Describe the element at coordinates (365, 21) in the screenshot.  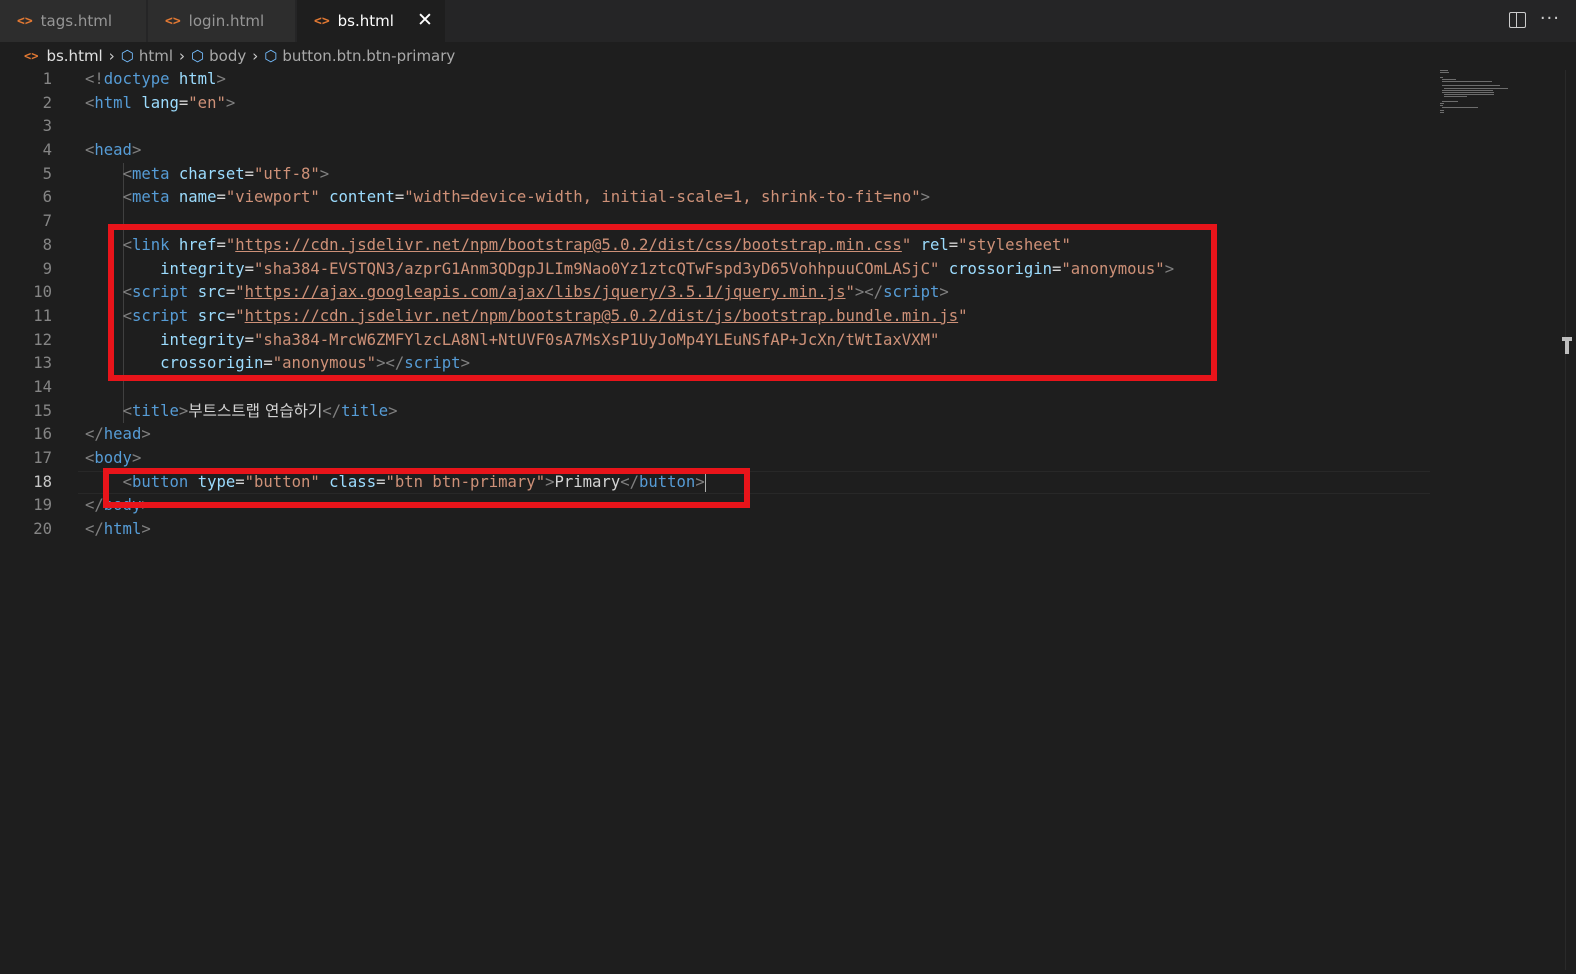
I see `tab-label: bs.html` at that location.